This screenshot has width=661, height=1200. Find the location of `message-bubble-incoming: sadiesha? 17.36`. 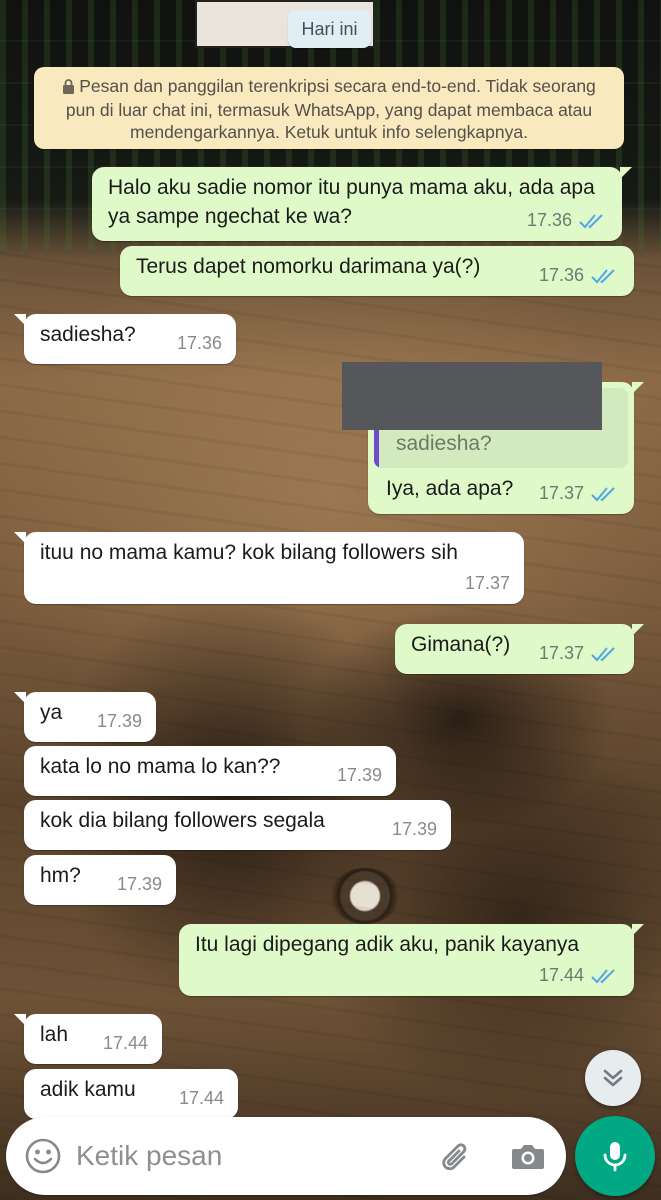

message-bubble-incoming: sadiesha? 17.36 is located at coordinates (125, 339).